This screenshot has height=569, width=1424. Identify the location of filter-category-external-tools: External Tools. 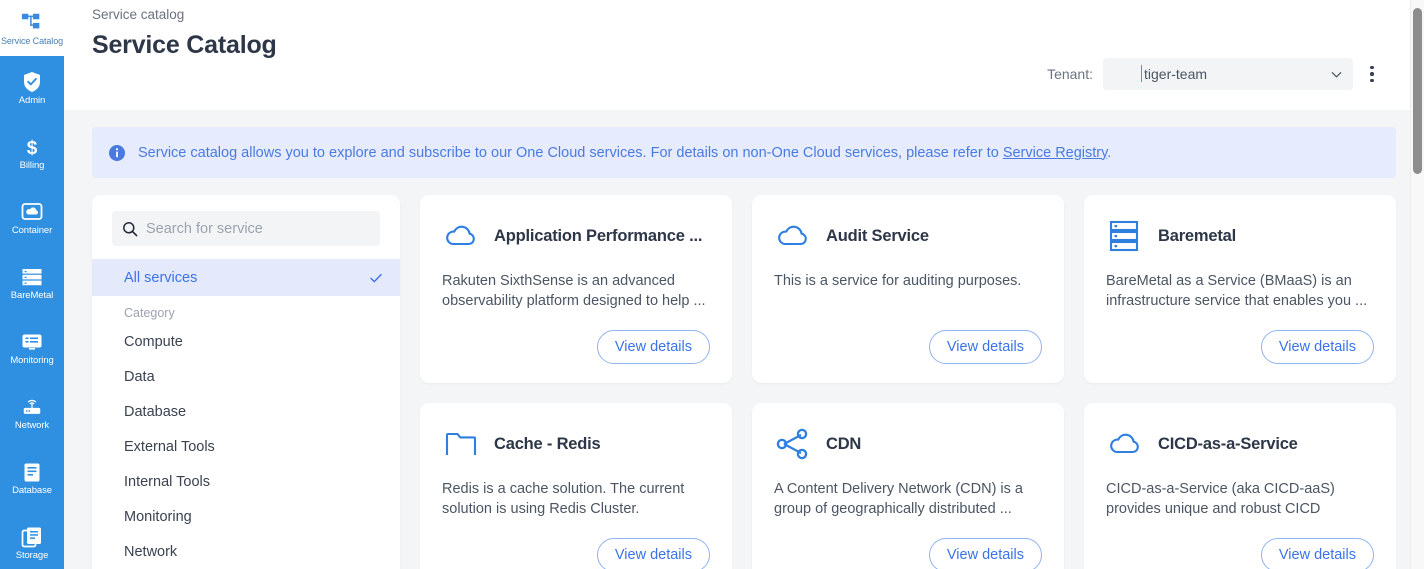
(246, 447).